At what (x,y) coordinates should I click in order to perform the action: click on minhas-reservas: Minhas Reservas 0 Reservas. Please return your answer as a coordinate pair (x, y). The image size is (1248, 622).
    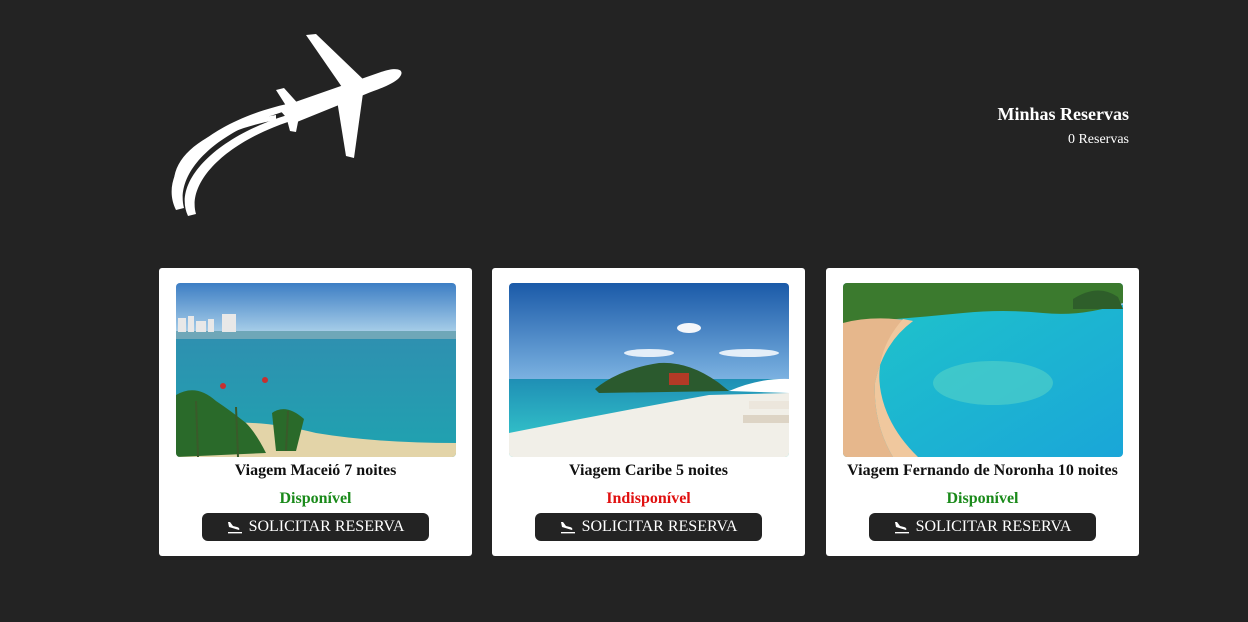
    Looking at the image, I should click on (1064, 125).